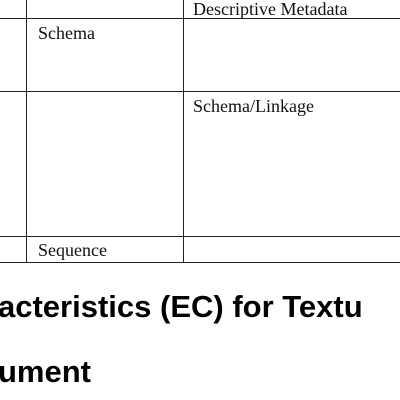 The image size is (400, 400). I want to click on section-heading-line-2: ument, so click(45, 371).